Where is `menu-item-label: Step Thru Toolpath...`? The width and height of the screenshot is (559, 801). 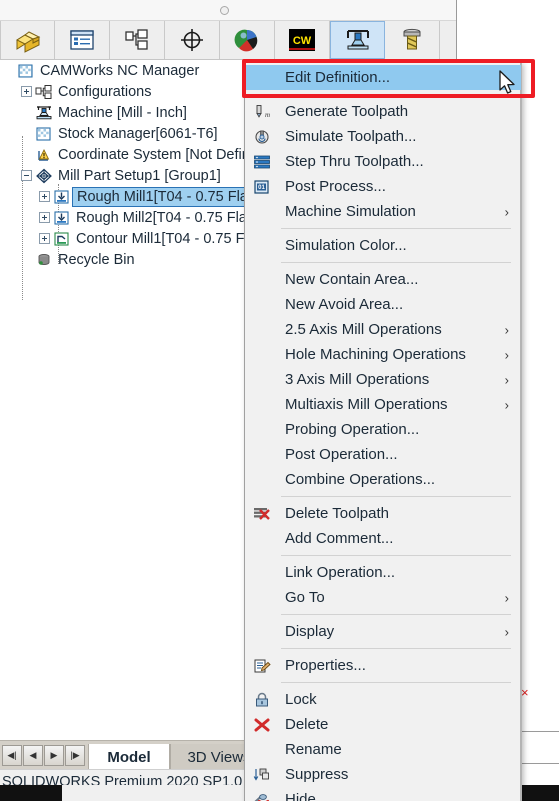
menu-item-label: Step Thru Toolpath... is located at coordinates (354, 161).